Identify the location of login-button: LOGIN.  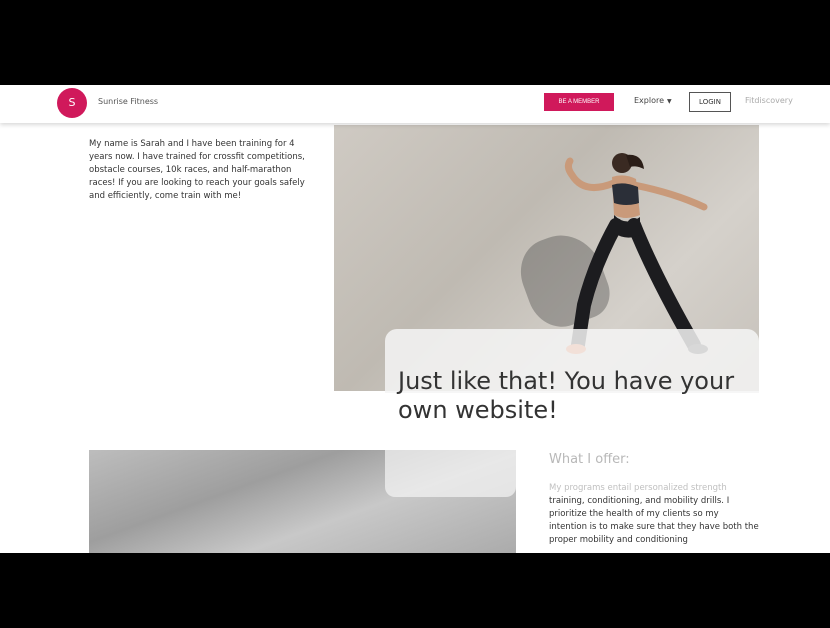
(710, 102).